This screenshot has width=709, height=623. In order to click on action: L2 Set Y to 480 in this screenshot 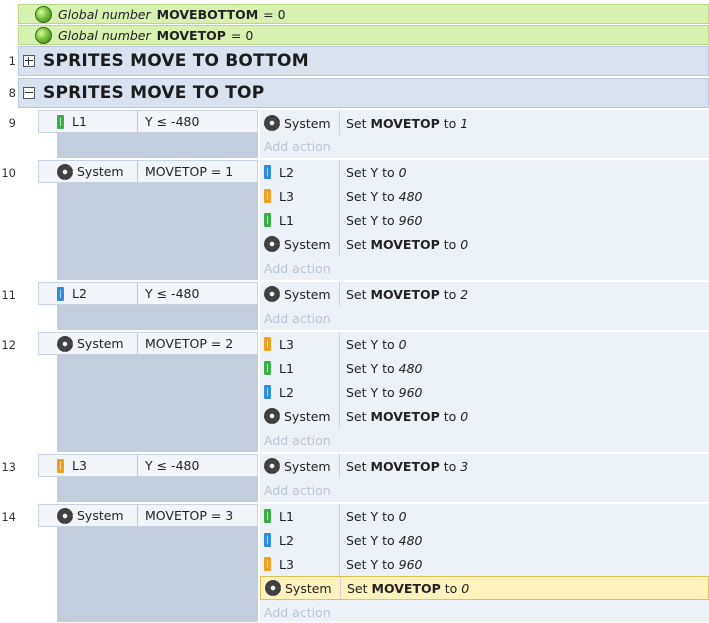, I will do `click(484, 540)`.